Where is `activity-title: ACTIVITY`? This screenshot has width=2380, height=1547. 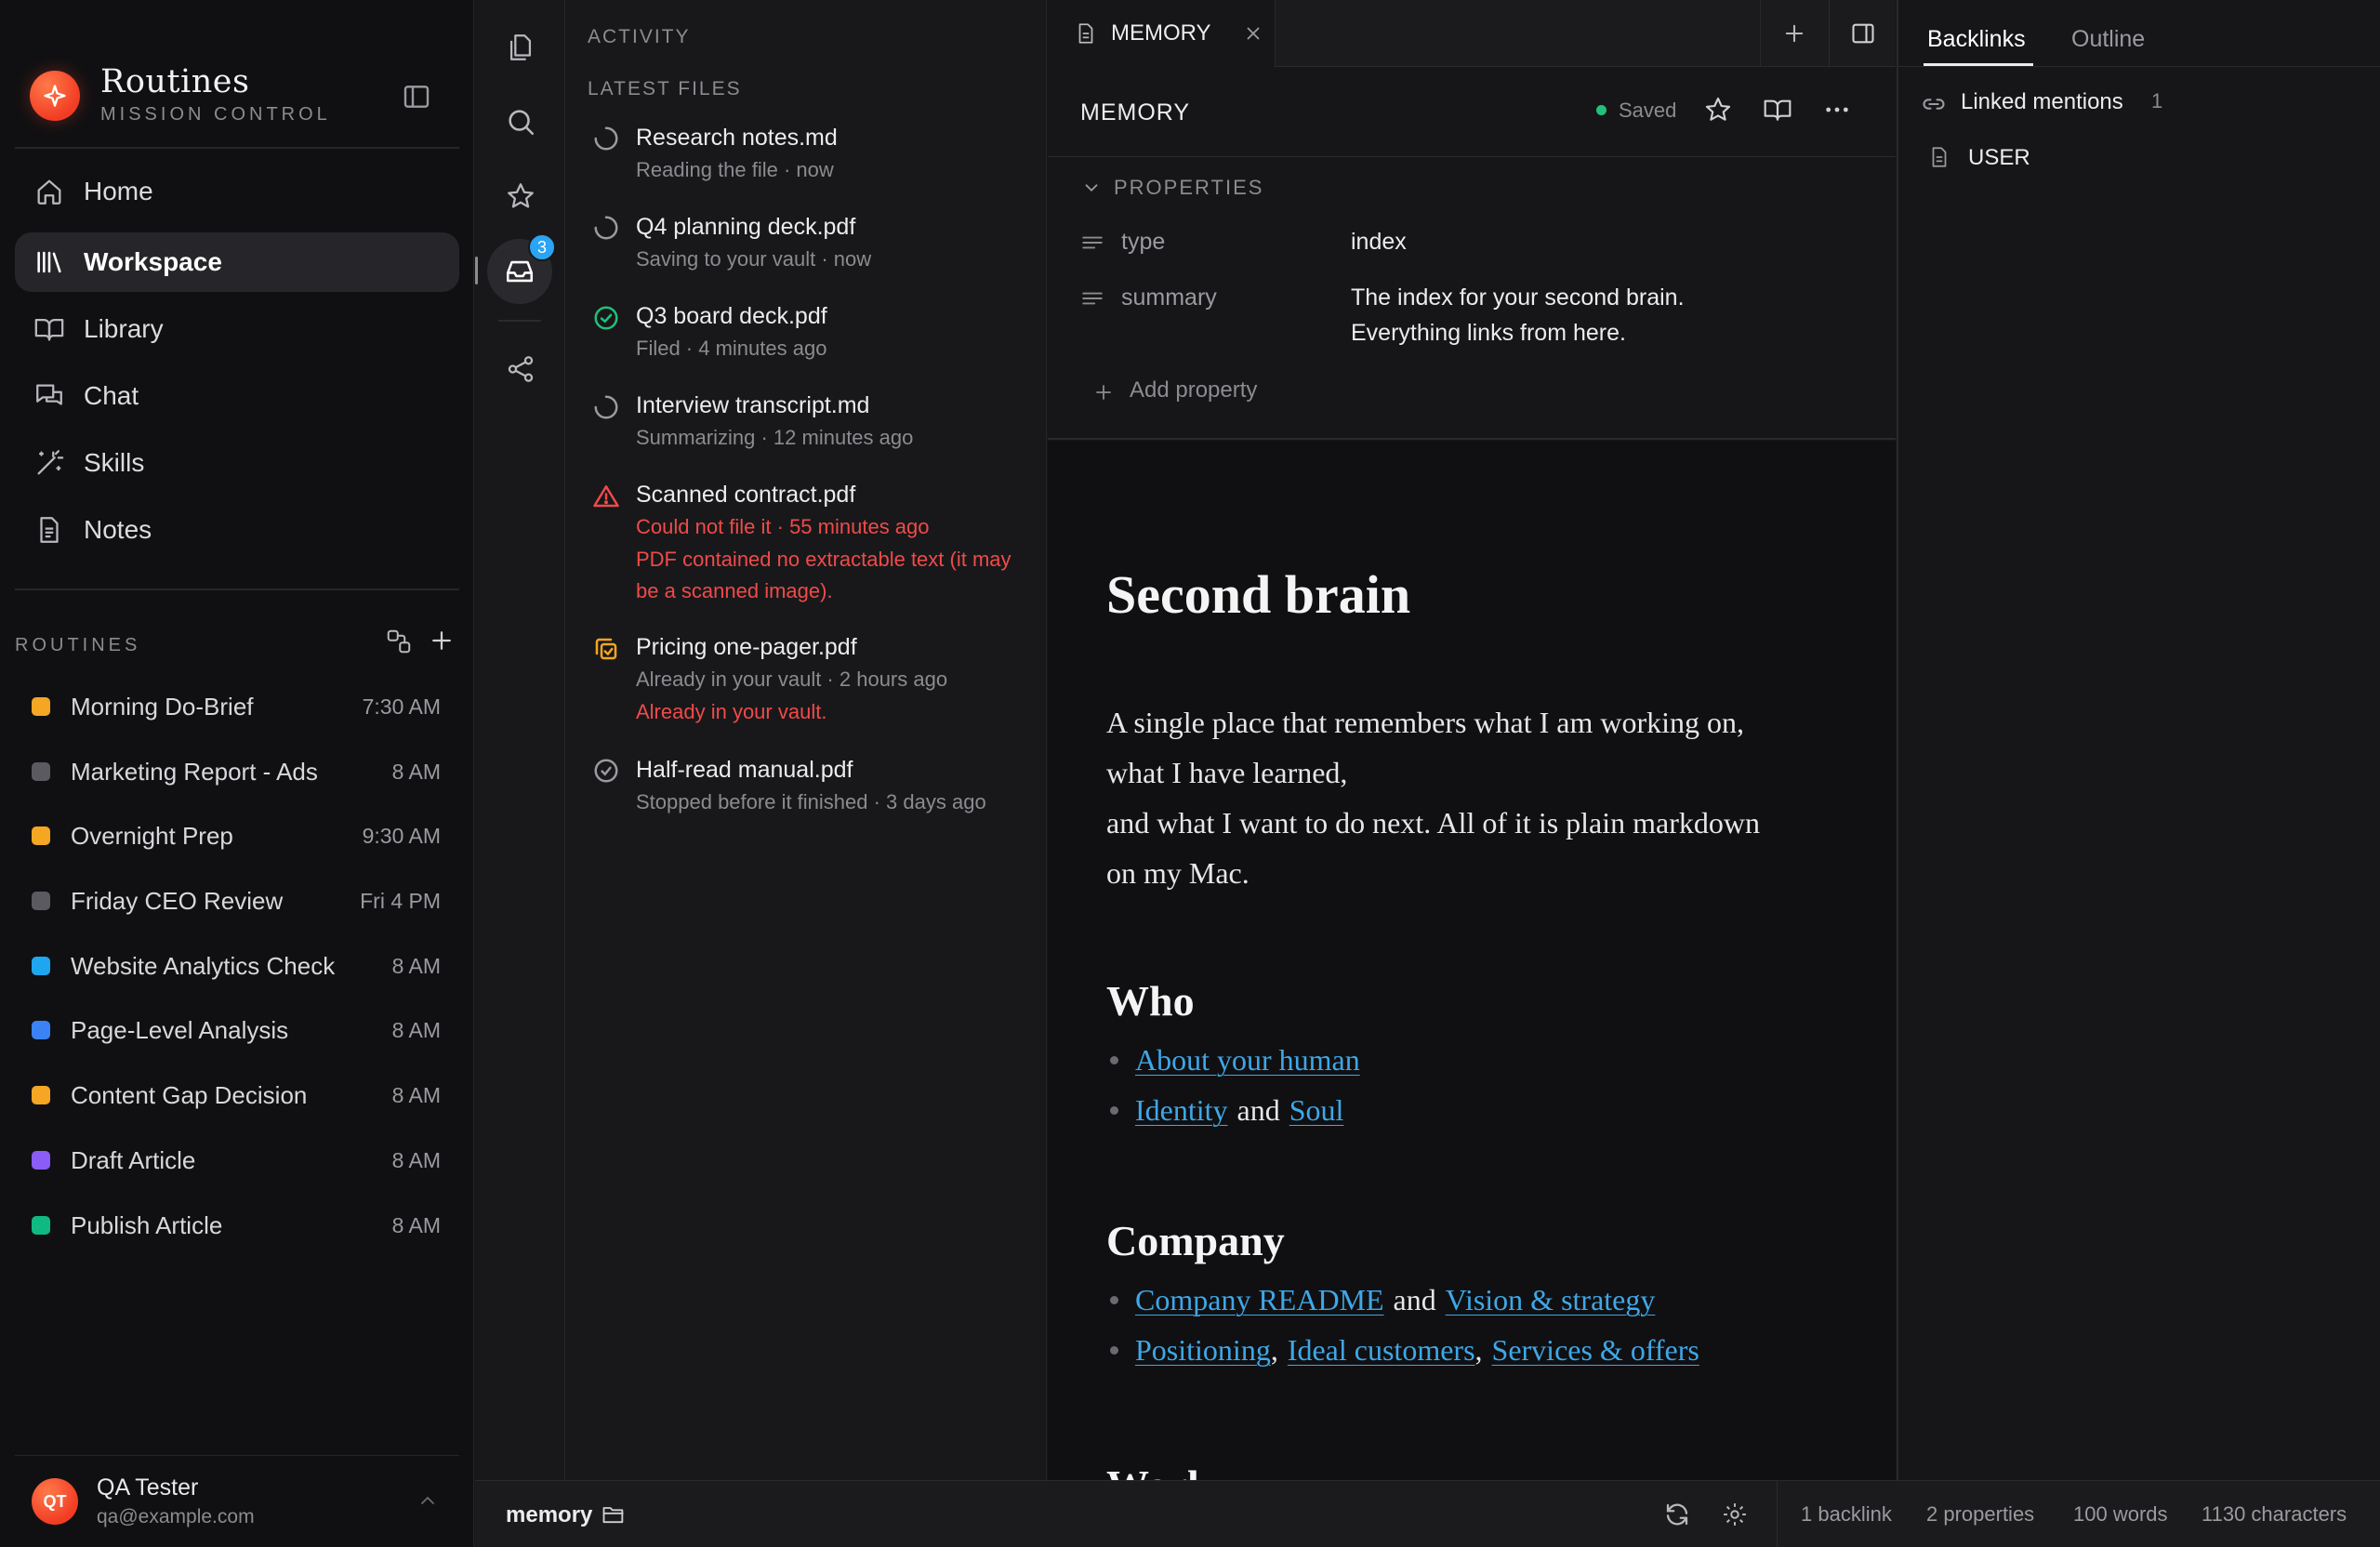 activity-title: ACTIVITY is located at coordinates (639, 36).